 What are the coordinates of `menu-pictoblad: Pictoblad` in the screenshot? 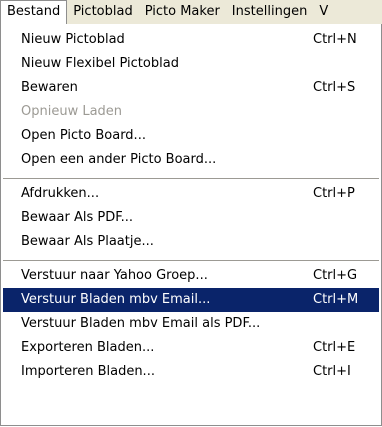 It's located at (102, 12).